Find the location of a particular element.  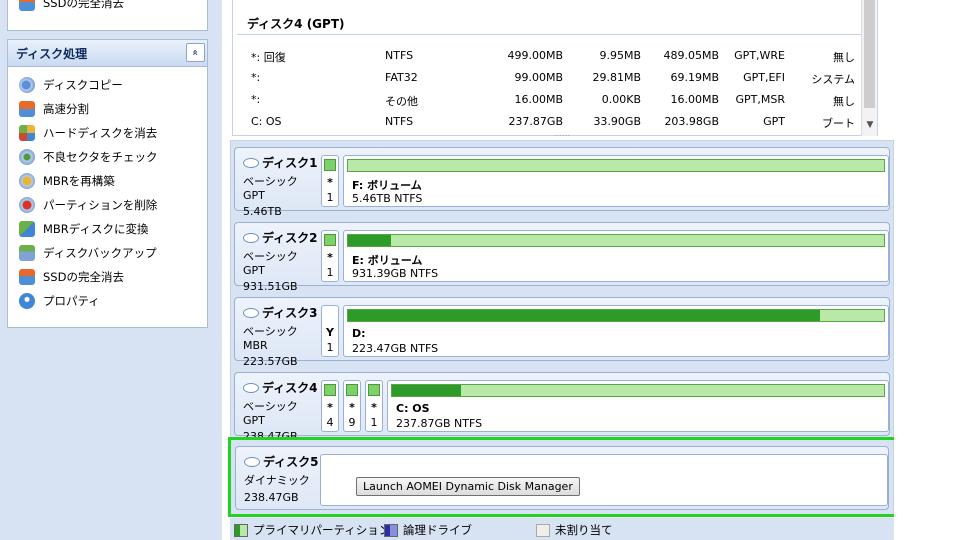

scrollbar-thumb is located at coordinates (869, 54).